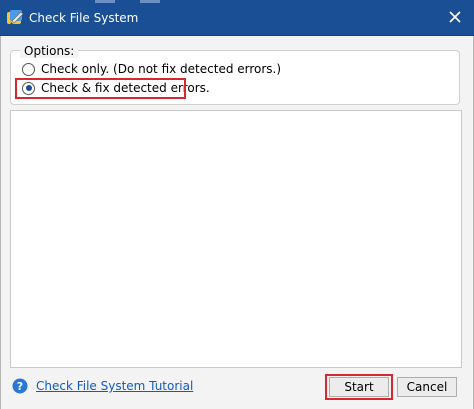 This screenshot has width=474, height=409. What do you see at coordinates (84, 18) in the screenshot?
I see `window-title: Check File System` at bounding box center [84, 18].